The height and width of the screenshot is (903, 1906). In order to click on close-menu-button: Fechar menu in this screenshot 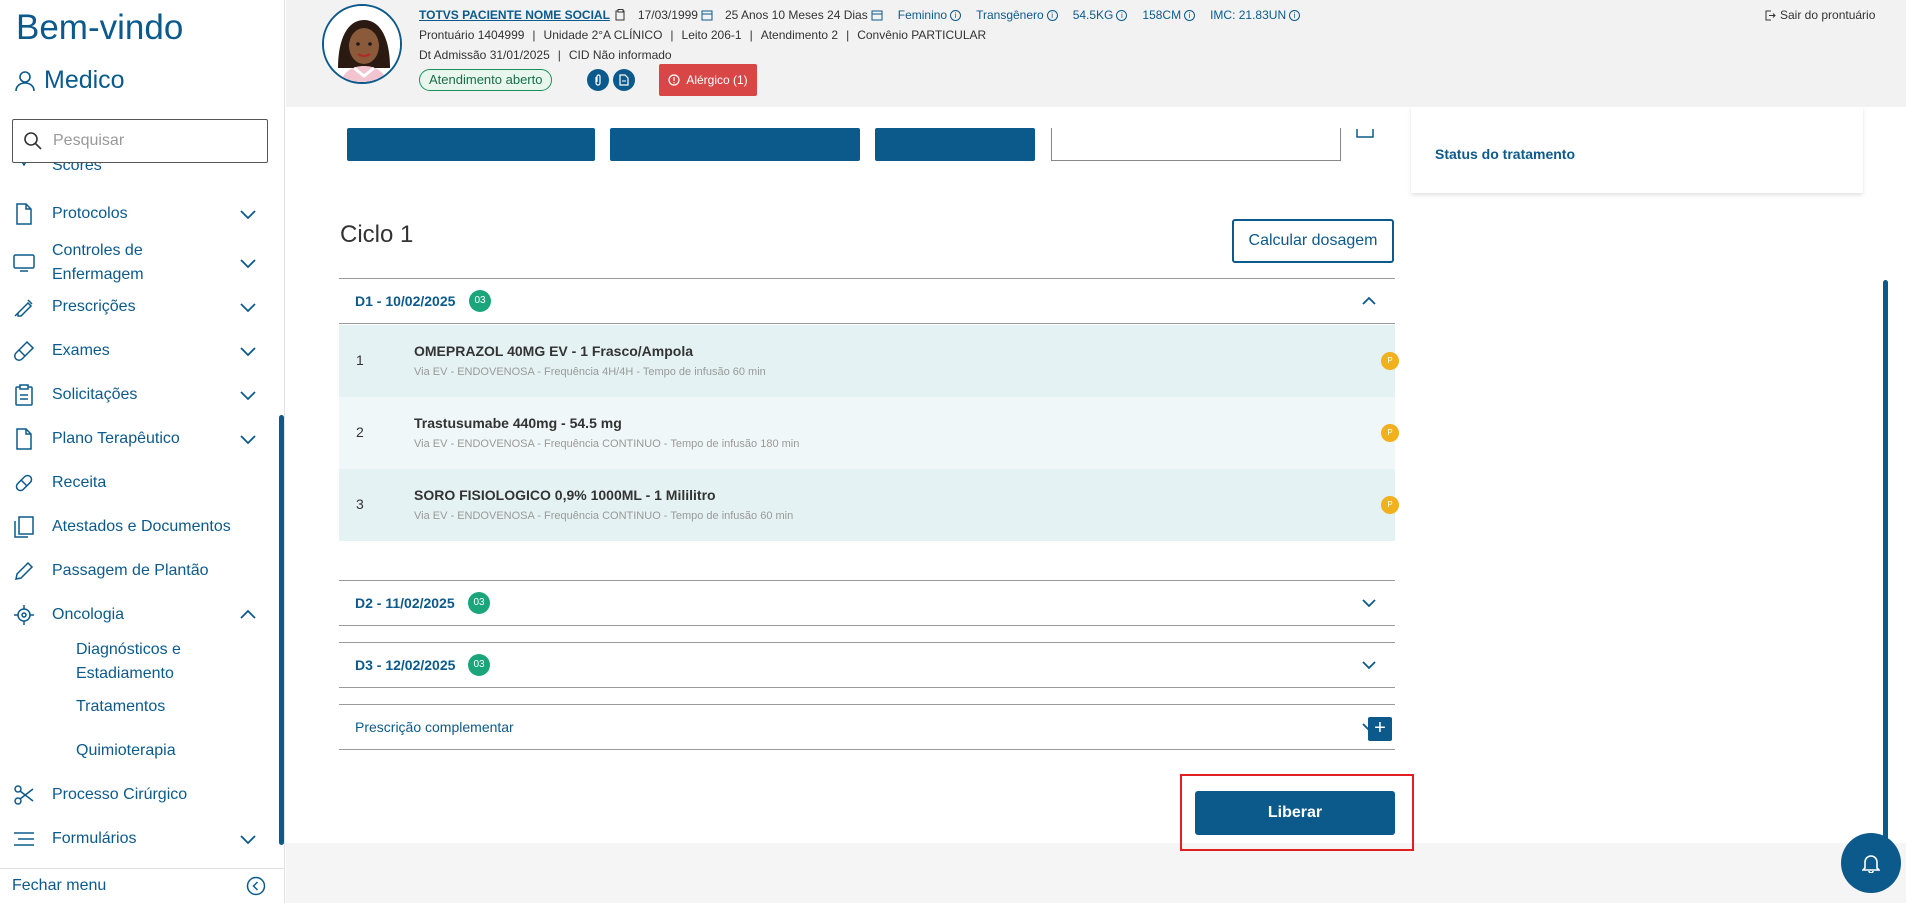, I will do `click(142, 885)`.